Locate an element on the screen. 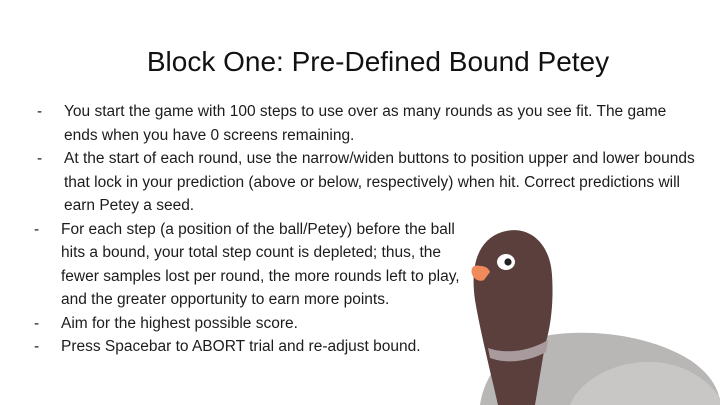 The height and width of the screenshot is (405, 720). slide-title: Block One: Pre-Defined Bound Petey is located at coordinates (378, 61).